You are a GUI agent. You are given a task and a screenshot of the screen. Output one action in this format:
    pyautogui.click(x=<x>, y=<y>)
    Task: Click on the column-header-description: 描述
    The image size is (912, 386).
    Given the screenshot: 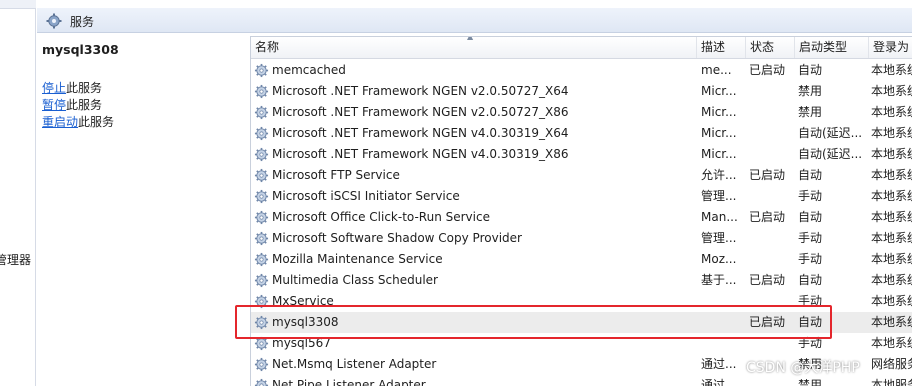 What is the action you would take?
    pyautogui.click(x=721, y=47)
    